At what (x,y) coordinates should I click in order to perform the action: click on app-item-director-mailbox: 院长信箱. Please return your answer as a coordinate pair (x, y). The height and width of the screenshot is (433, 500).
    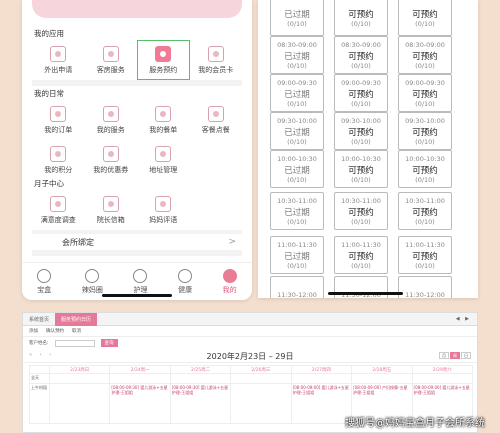
    Looking at the image, I should click on (111, 210).